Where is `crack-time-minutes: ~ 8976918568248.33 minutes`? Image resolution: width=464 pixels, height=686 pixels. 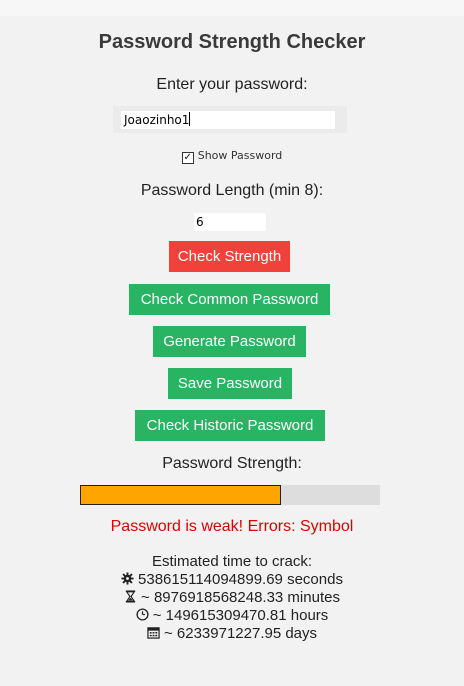 crack-time-minutes: ~ 8976918568248.33 minutes is located at coordinates (232, 598).